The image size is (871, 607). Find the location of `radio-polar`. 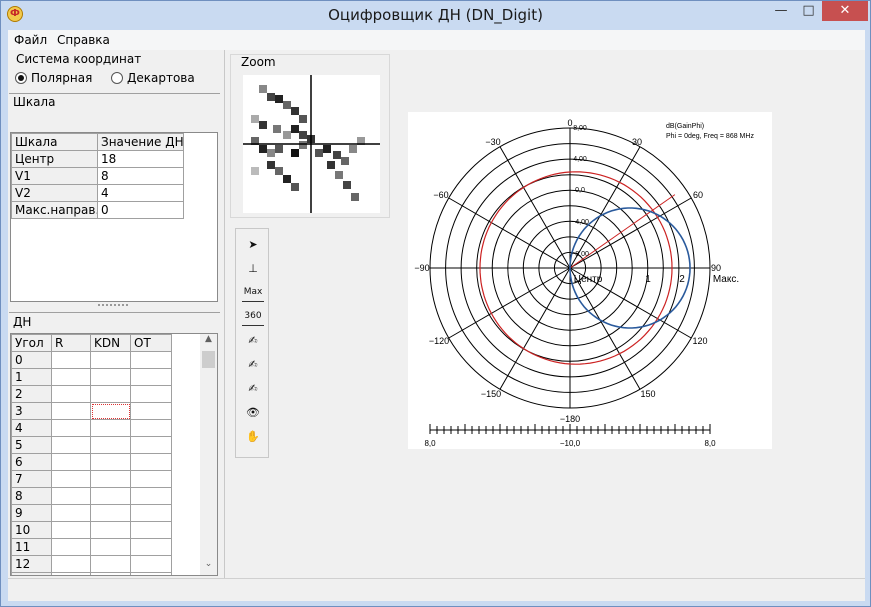

radio-polar is located at coordinates (21, 78).